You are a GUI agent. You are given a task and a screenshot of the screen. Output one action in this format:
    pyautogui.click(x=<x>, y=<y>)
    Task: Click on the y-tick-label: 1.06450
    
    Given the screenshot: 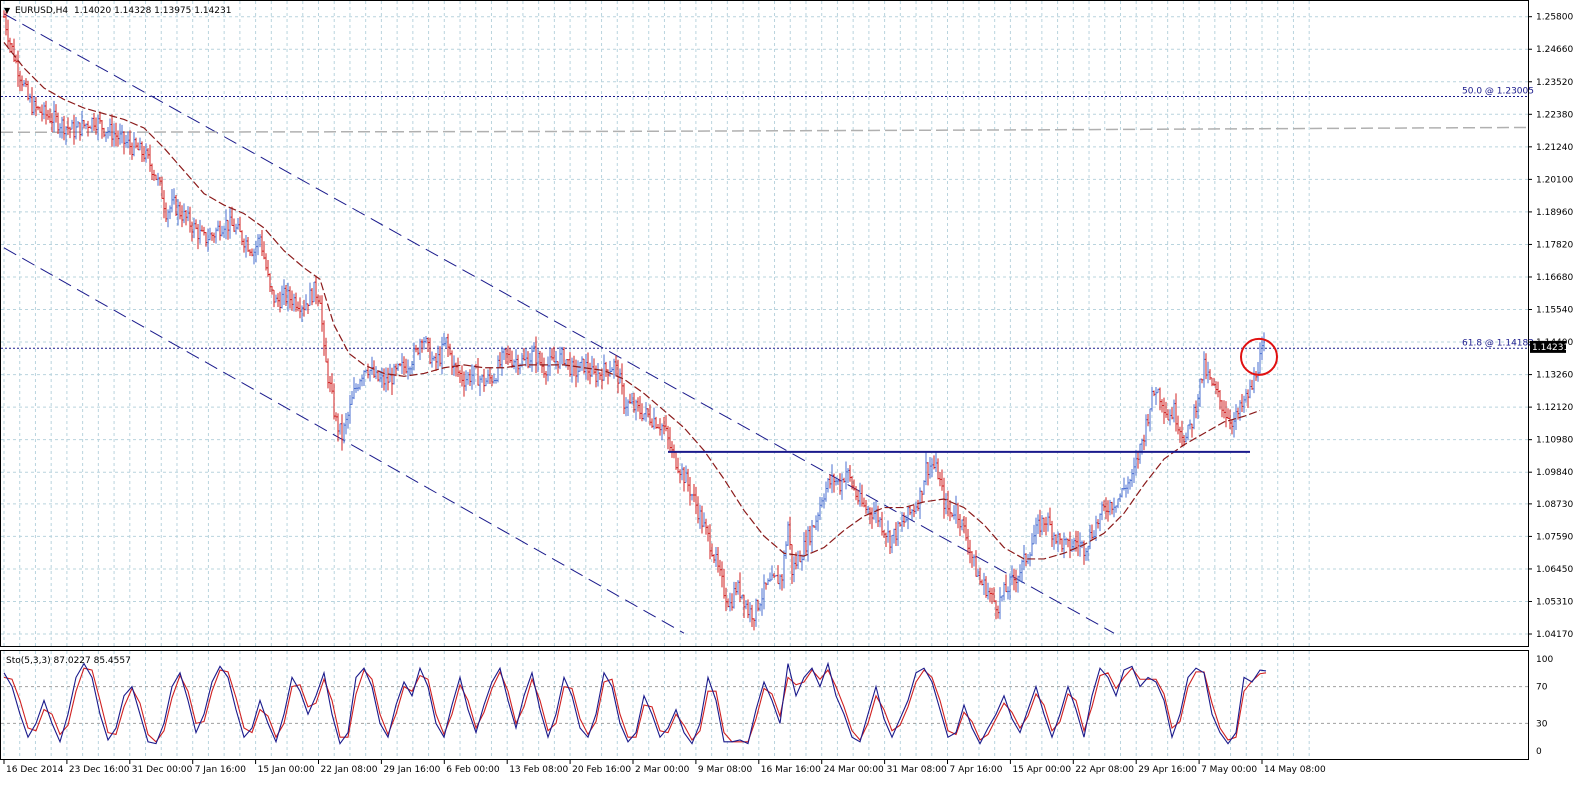 What is the action you would take?
    pyautogui.click(x=1554, y=570)
    